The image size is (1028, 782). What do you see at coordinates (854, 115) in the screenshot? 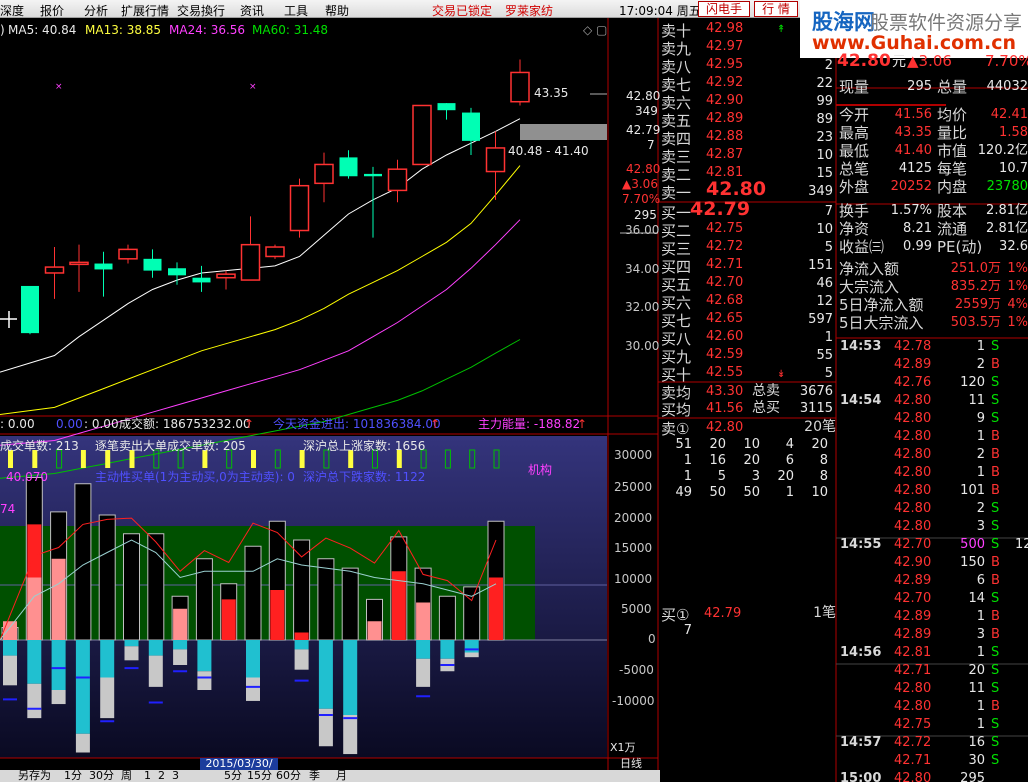
I see `stat-label: 今开` at bounding box center [854, 115].